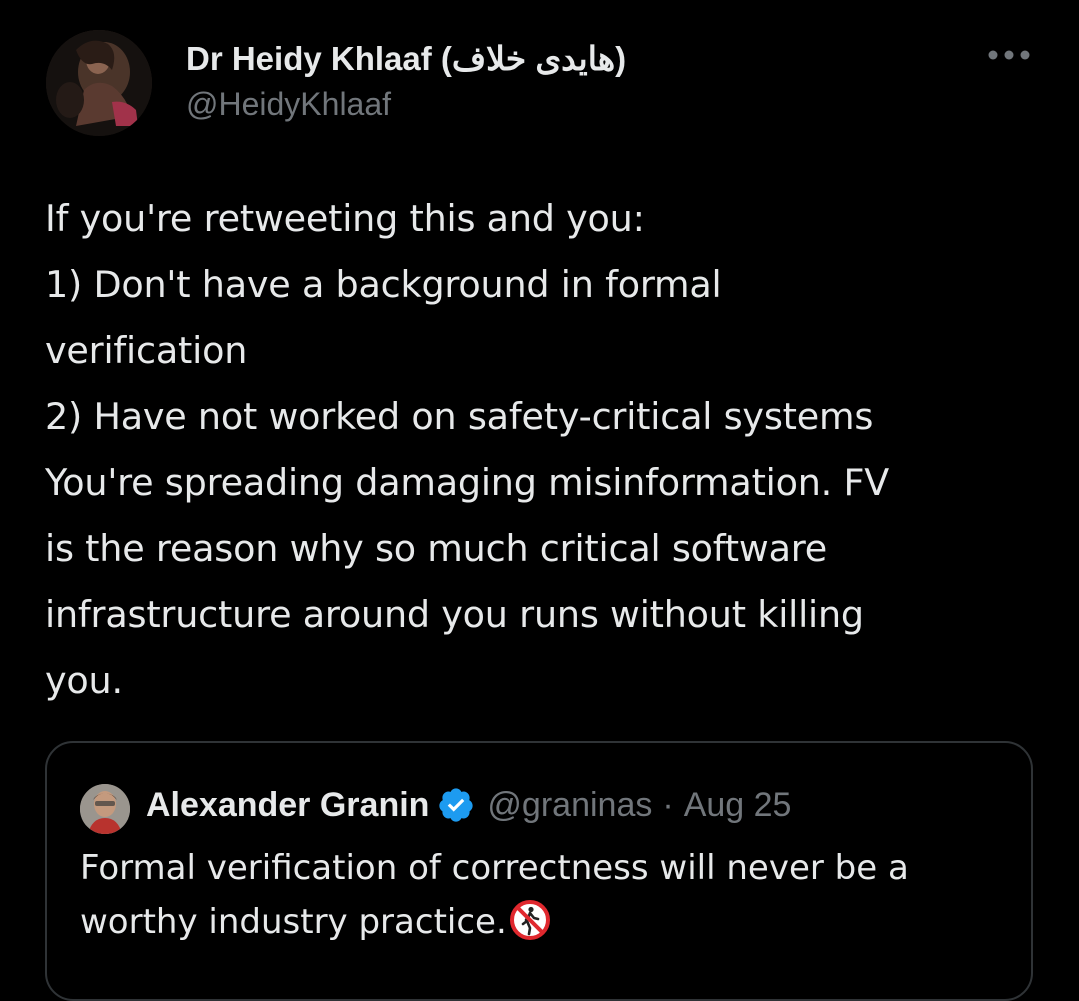  I want to click on author-display-name: Dr Heidy Khlaaf (هايدى خلاف), so click(406, 58).